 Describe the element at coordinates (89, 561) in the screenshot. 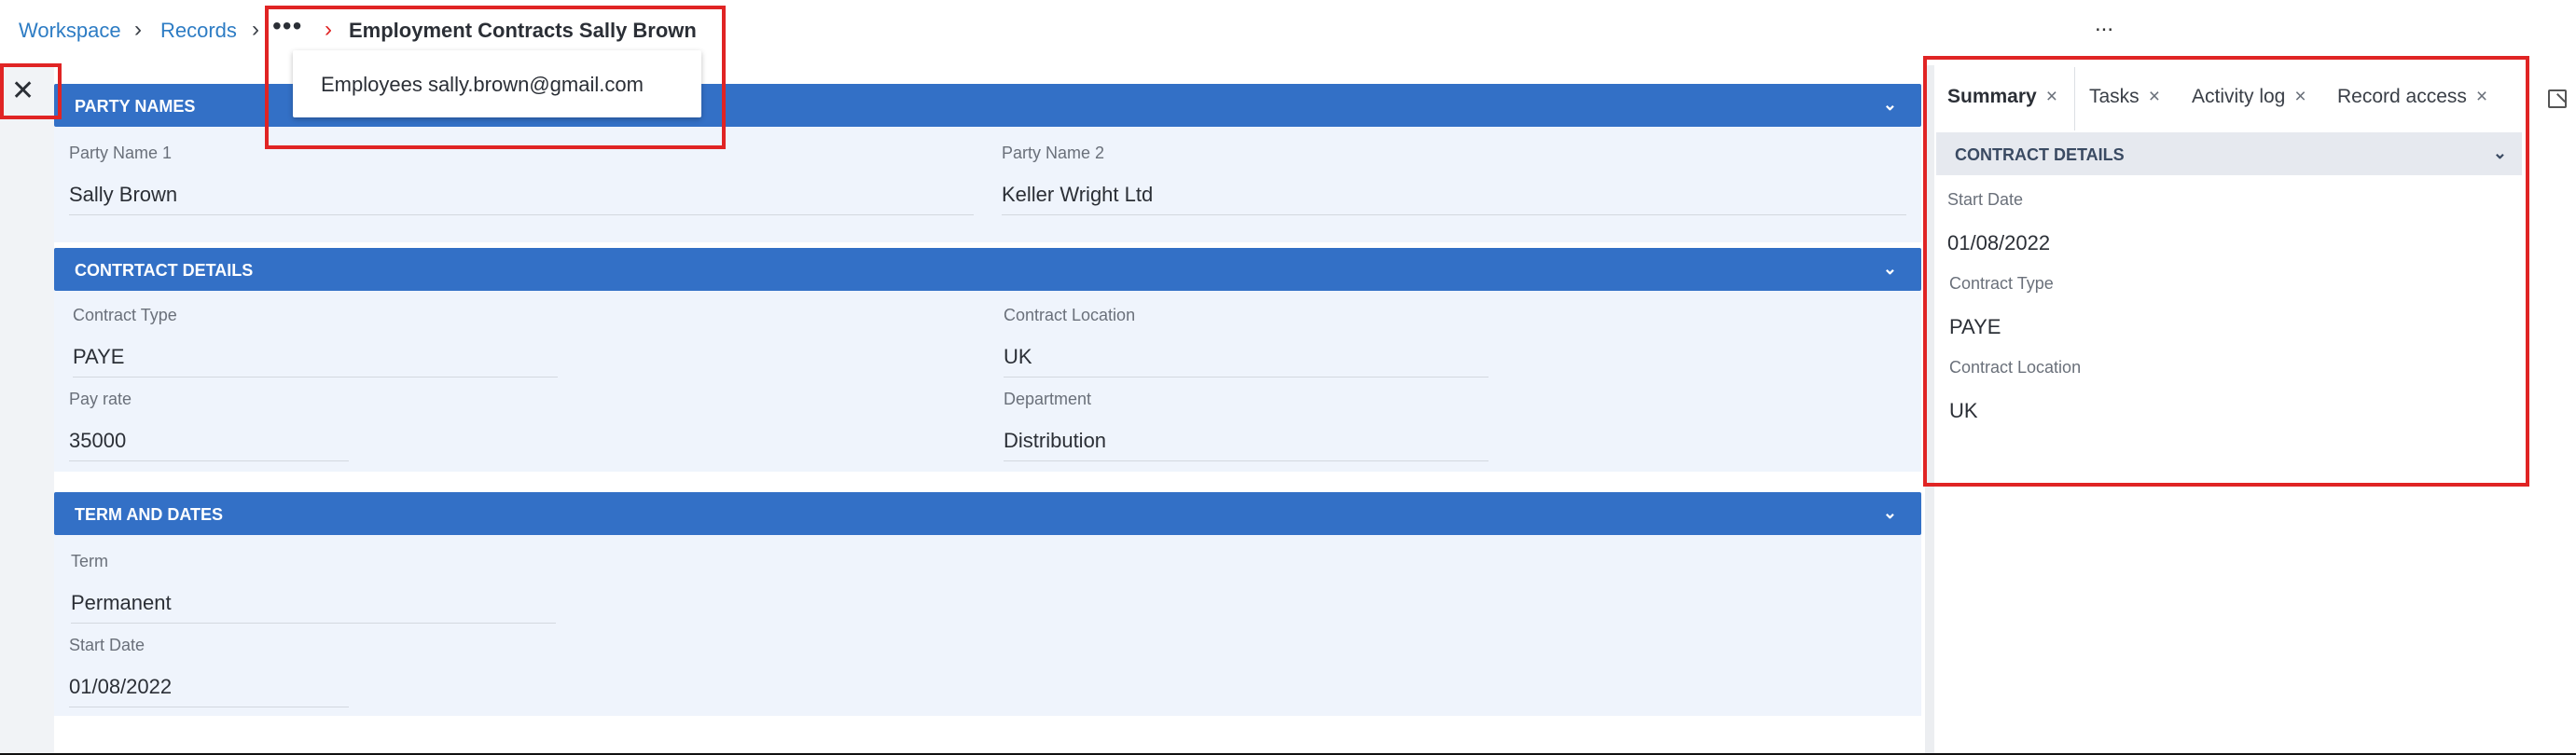

I see `field-label: Term` at that location.